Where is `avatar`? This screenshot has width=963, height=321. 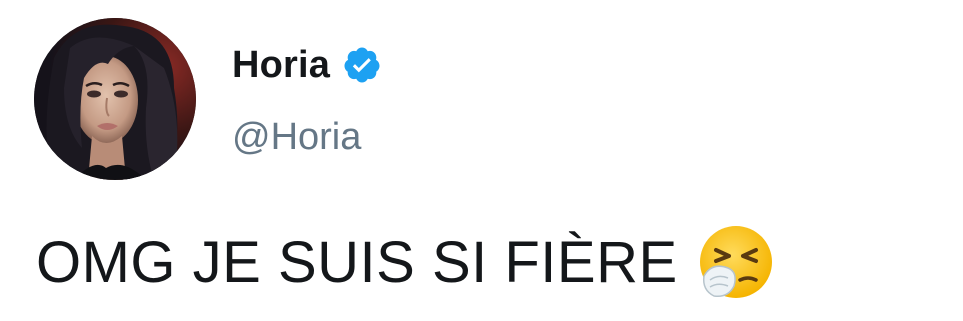 avatar is located at coordinates (115, 99).